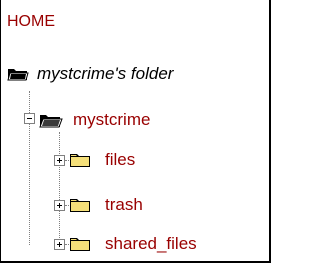  Describe the element at coordinates (18, 74) in the screenshot. I see `open-folder-dark-icon` at that location.